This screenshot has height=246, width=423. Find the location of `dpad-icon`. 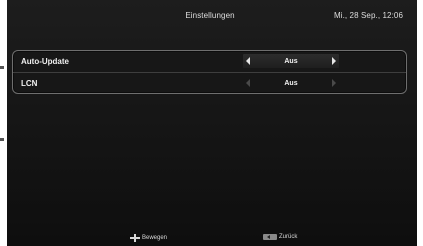

dpad-icon is located at coordinates (135, 238).